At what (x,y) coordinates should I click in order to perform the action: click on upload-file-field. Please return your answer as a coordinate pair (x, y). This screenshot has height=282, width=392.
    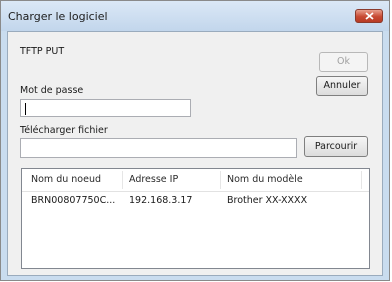
    Looking at the image, I should click on (158, 148).